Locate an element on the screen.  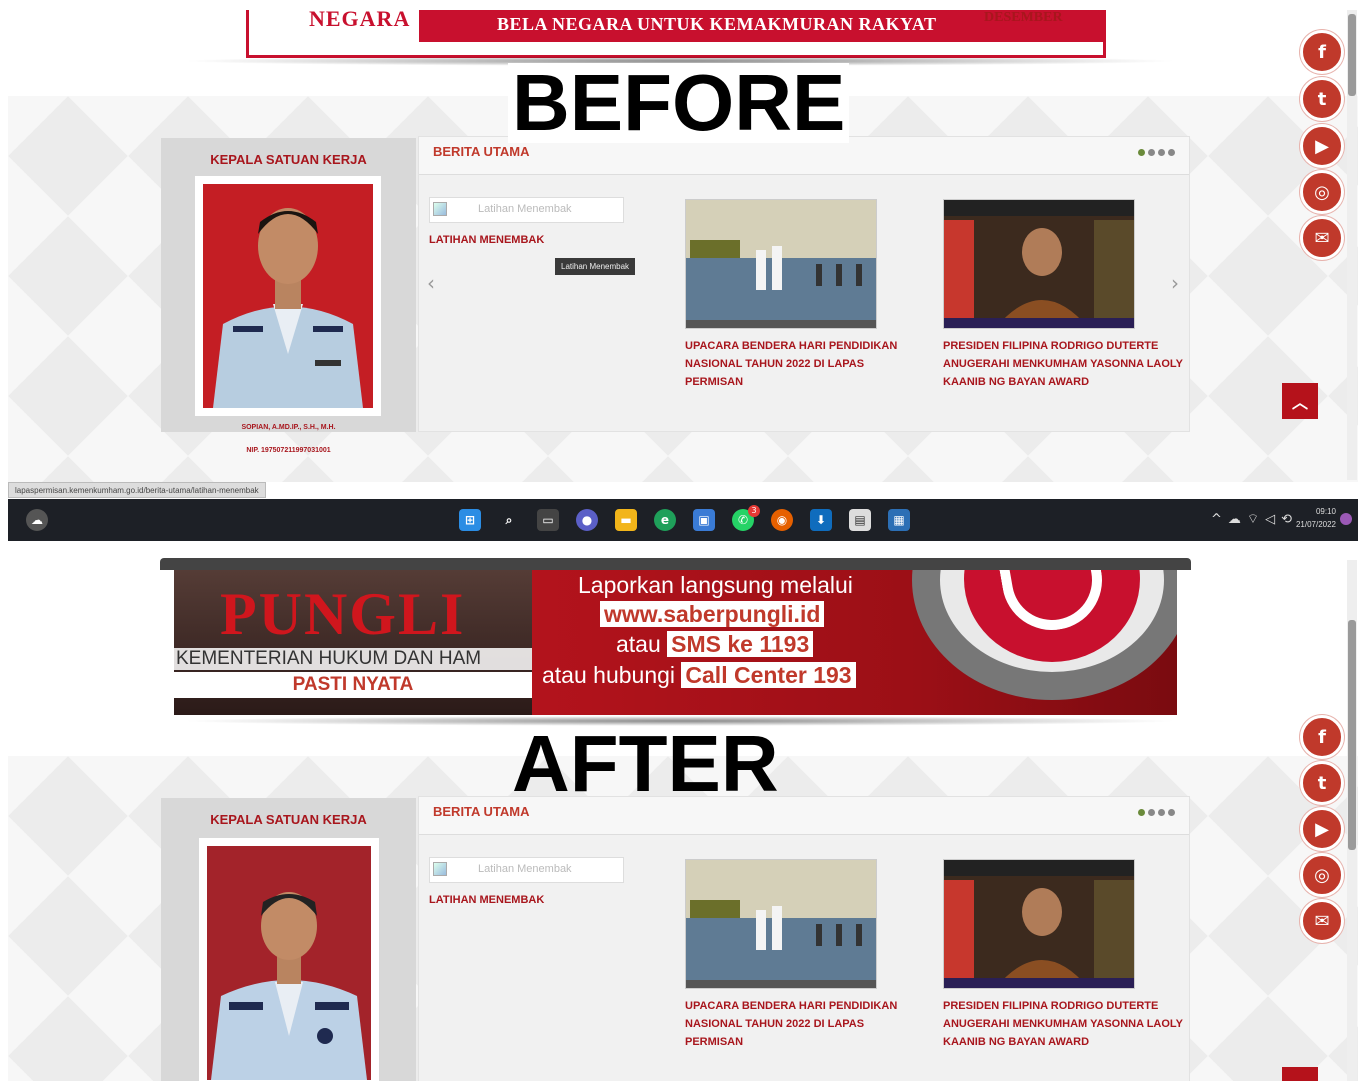
notification-icon is located at coordinates (1346, 519).